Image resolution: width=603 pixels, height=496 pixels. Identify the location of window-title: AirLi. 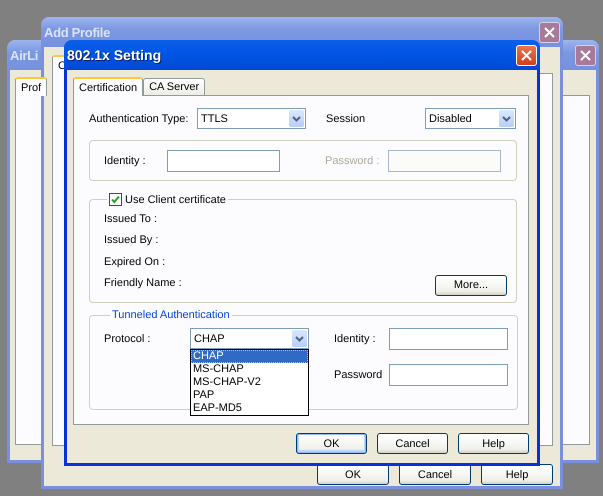
(24, 55).